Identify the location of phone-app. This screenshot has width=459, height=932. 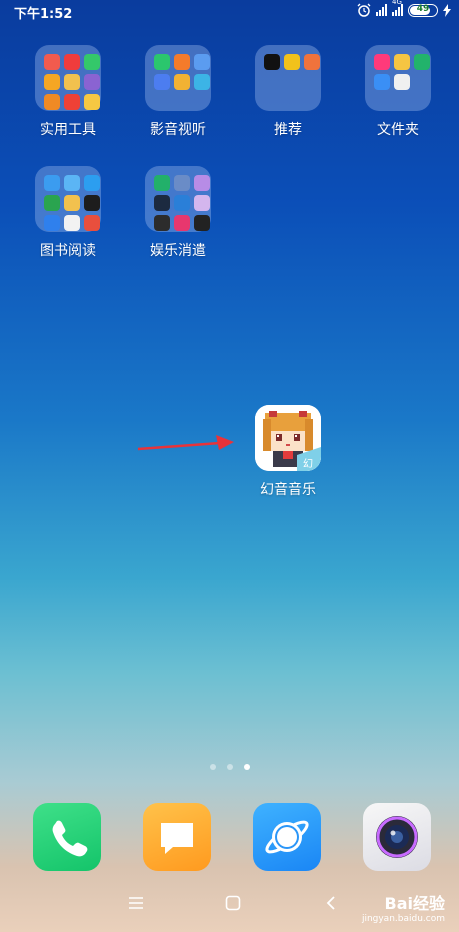
(67, 837).